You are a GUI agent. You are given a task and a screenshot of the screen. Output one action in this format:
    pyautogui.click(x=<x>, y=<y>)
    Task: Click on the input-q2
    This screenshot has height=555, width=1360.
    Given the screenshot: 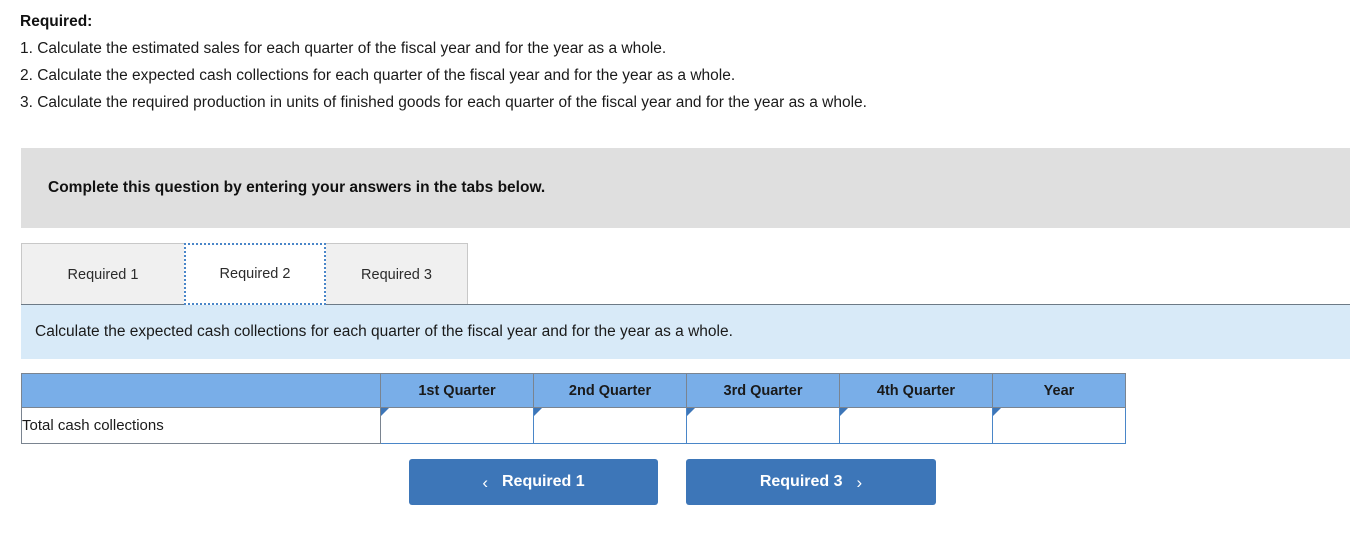 What is the action you would take?
    pyautogui.click(x=610, y=425)
    